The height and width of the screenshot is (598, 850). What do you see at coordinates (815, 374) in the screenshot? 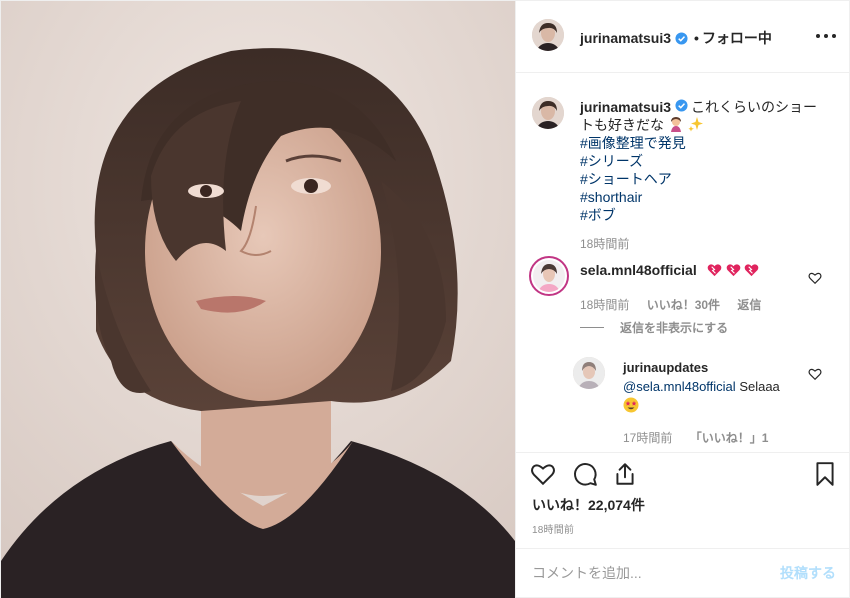
I see `reply-like-heart-icon` at bounding box center [815, 374].